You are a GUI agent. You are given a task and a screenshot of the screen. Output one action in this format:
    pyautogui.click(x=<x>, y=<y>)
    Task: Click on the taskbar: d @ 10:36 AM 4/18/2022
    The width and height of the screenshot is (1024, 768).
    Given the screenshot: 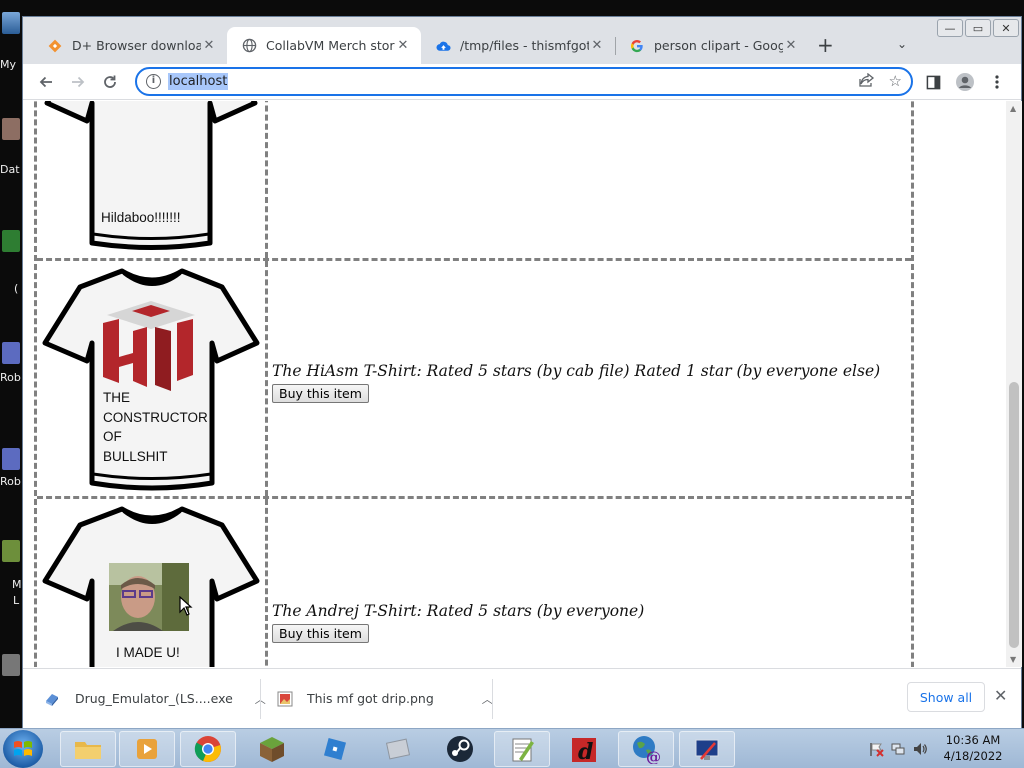 What is the action you would take?
    pyautogui.click(x=512, y=748)
    